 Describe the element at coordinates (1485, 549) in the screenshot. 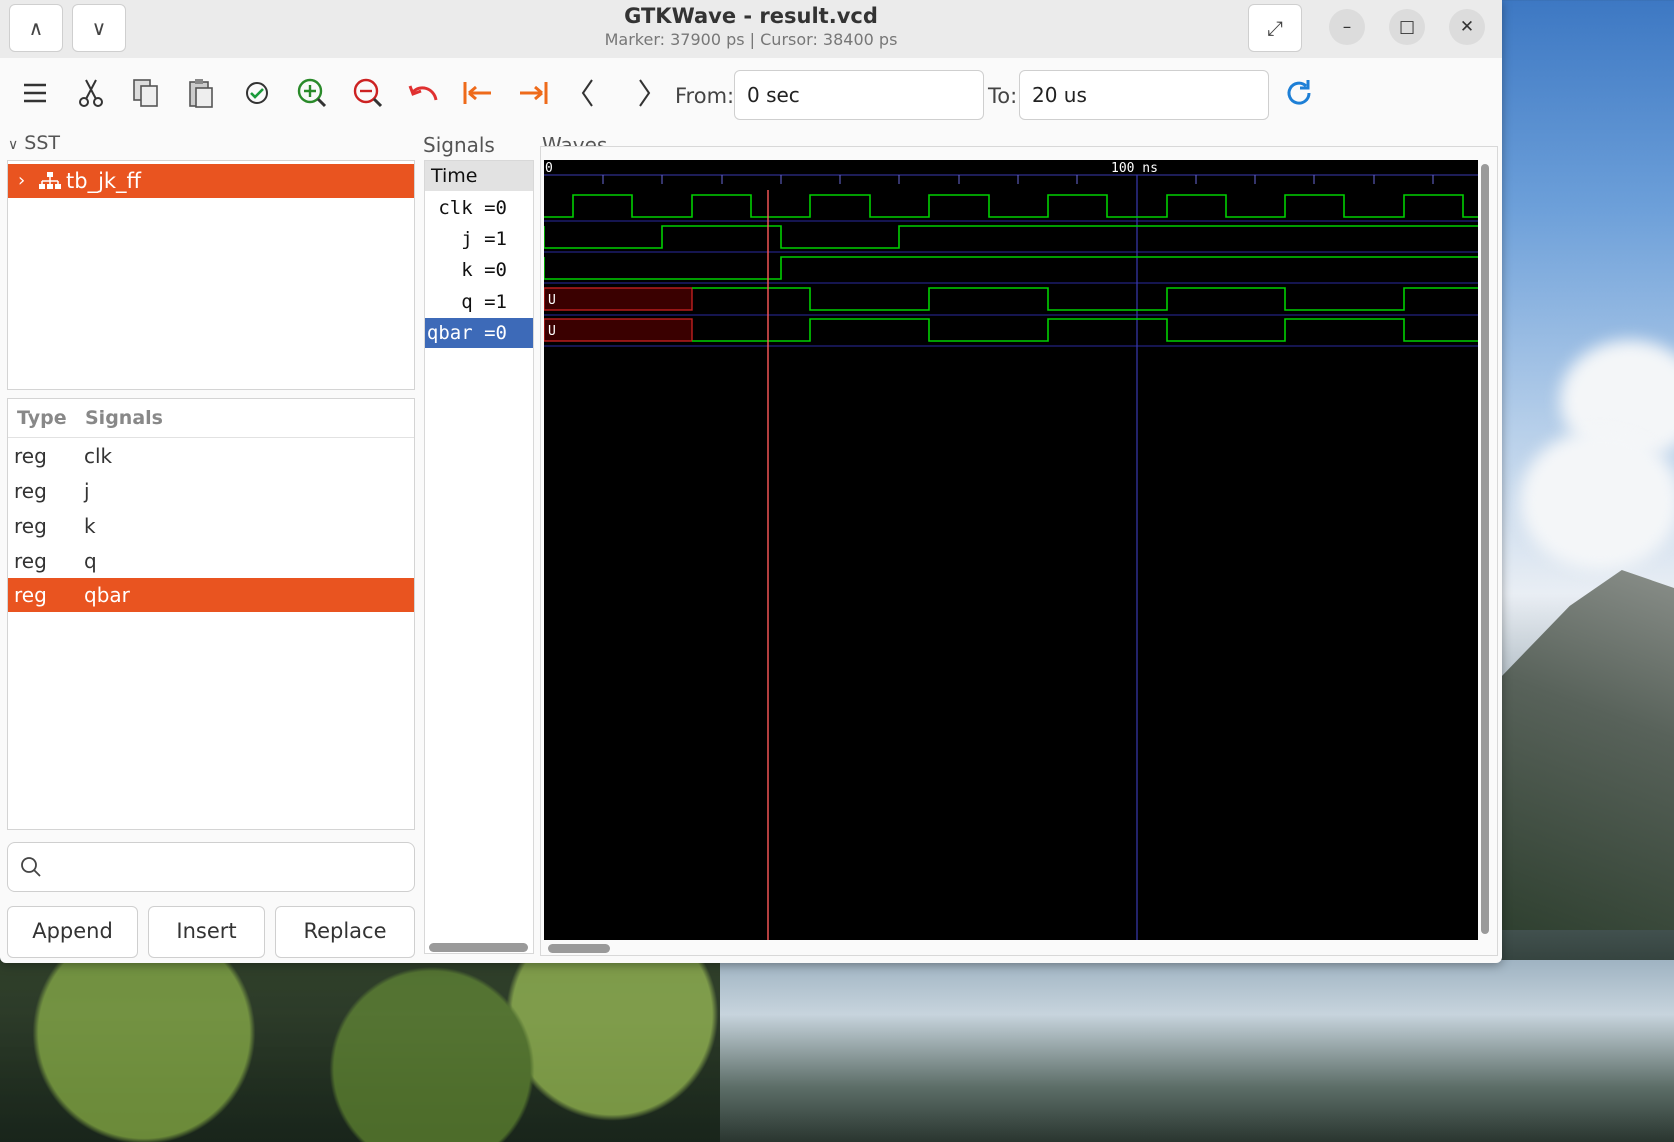

I see `waves-vscrollbar` at that location.